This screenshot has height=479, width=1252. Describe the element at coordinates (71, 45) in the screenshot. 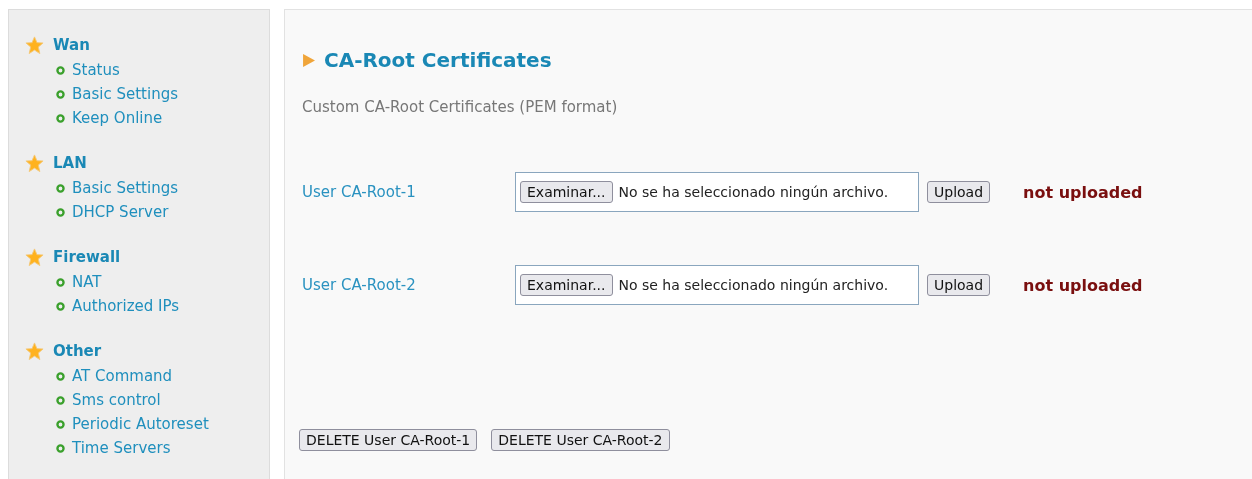

I see `sidebar-group-link: Wan` at that location.